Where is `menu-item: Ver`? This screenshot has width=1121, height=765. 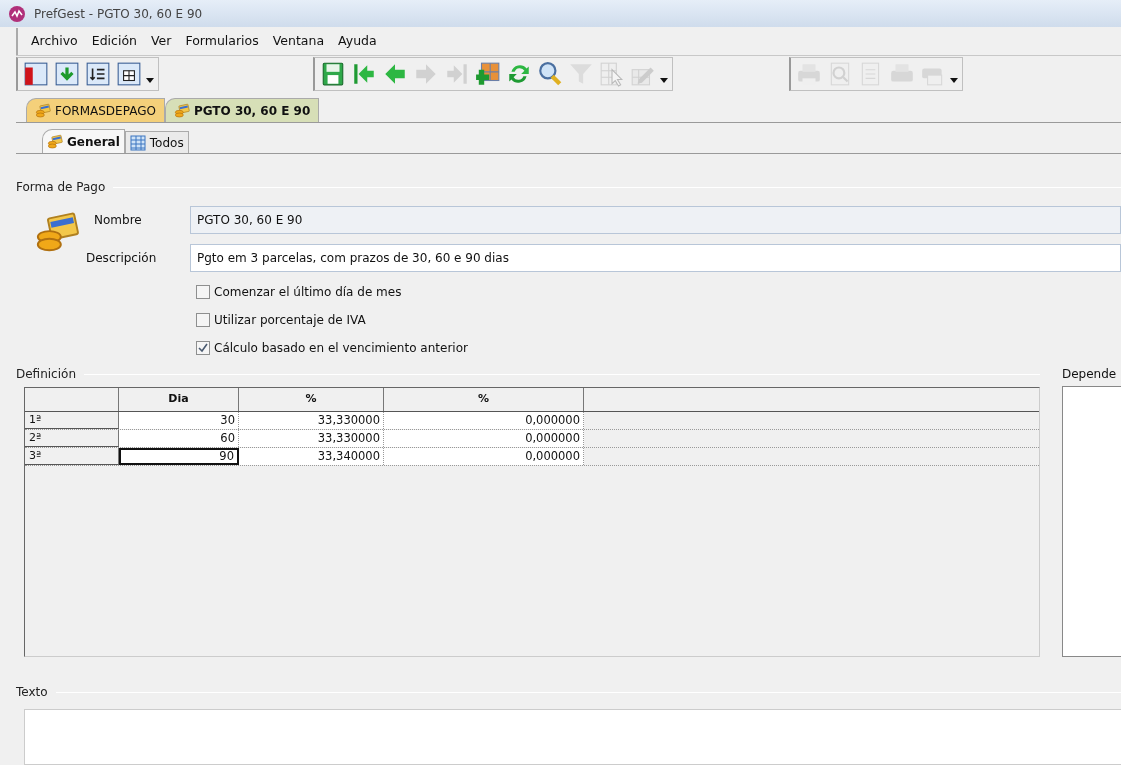
menu-item: Ver is located at coordinates (161, 41).